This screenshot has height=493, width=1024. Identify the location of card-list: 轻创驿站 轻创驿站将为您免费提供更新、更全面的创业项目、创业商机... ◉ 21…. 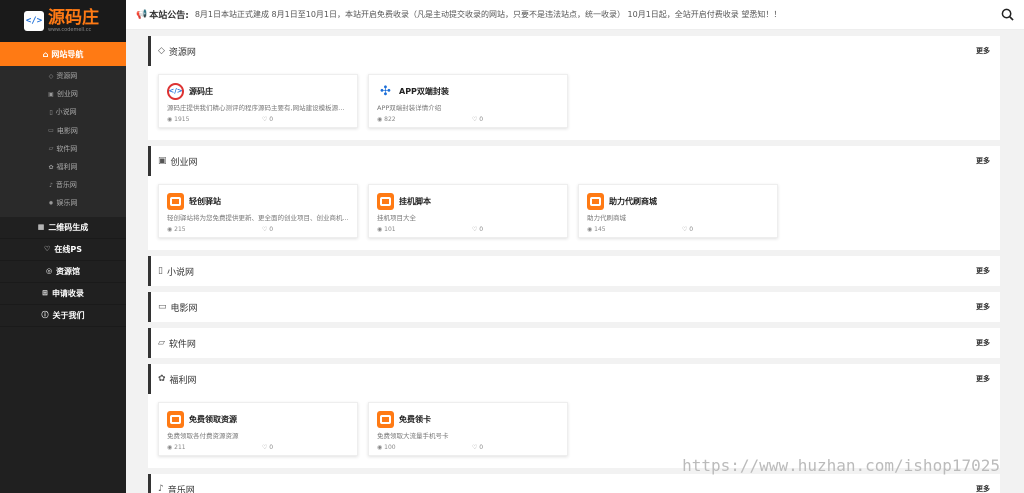
(574, 213).